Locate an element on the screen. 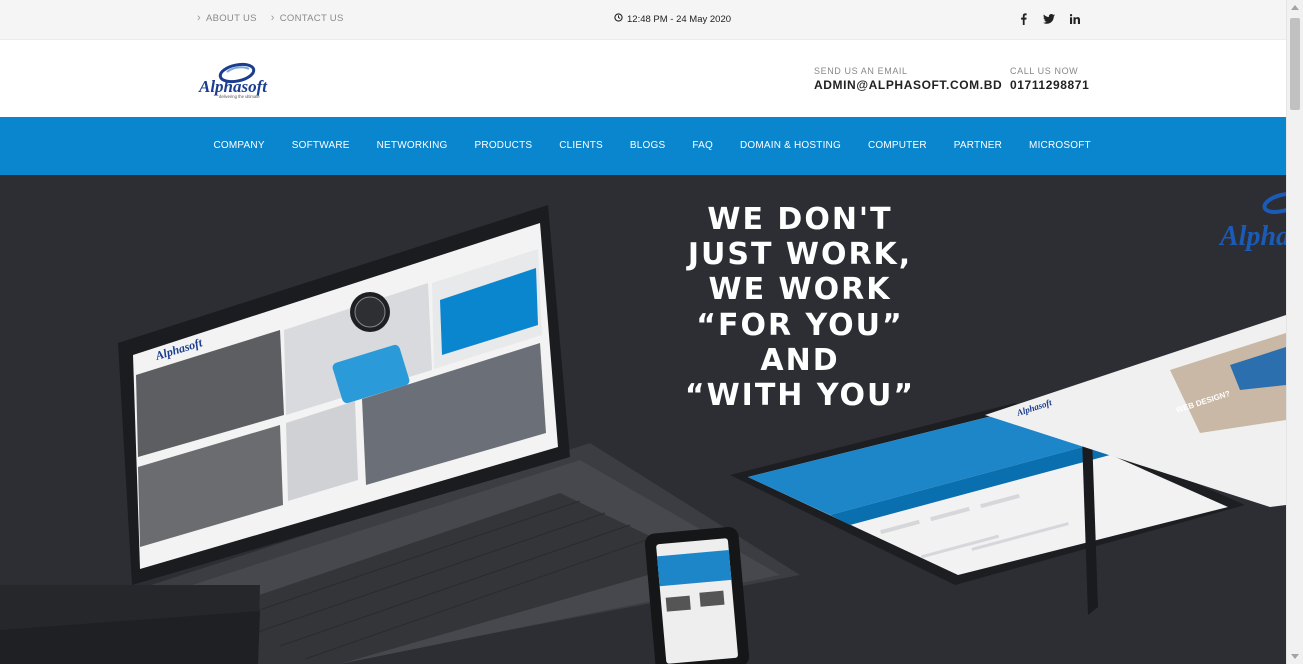 This screenshot has width=1303, height=664. about-us-link: › ABOUT US is located at coordinates (227, 18).